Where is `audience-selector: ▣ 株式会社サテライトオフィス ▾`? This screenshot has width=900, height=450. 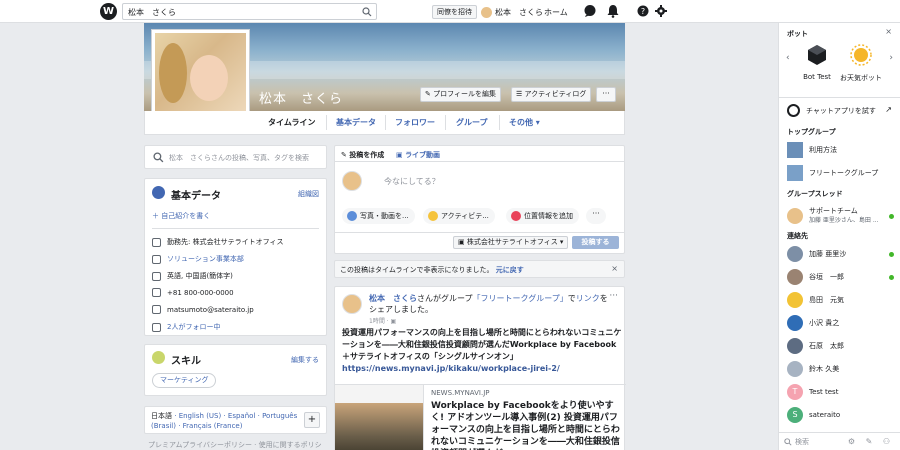 audience-selector: ▣ 株式会社サテライトオフィス ▾ is located at coordinates (511, 242).